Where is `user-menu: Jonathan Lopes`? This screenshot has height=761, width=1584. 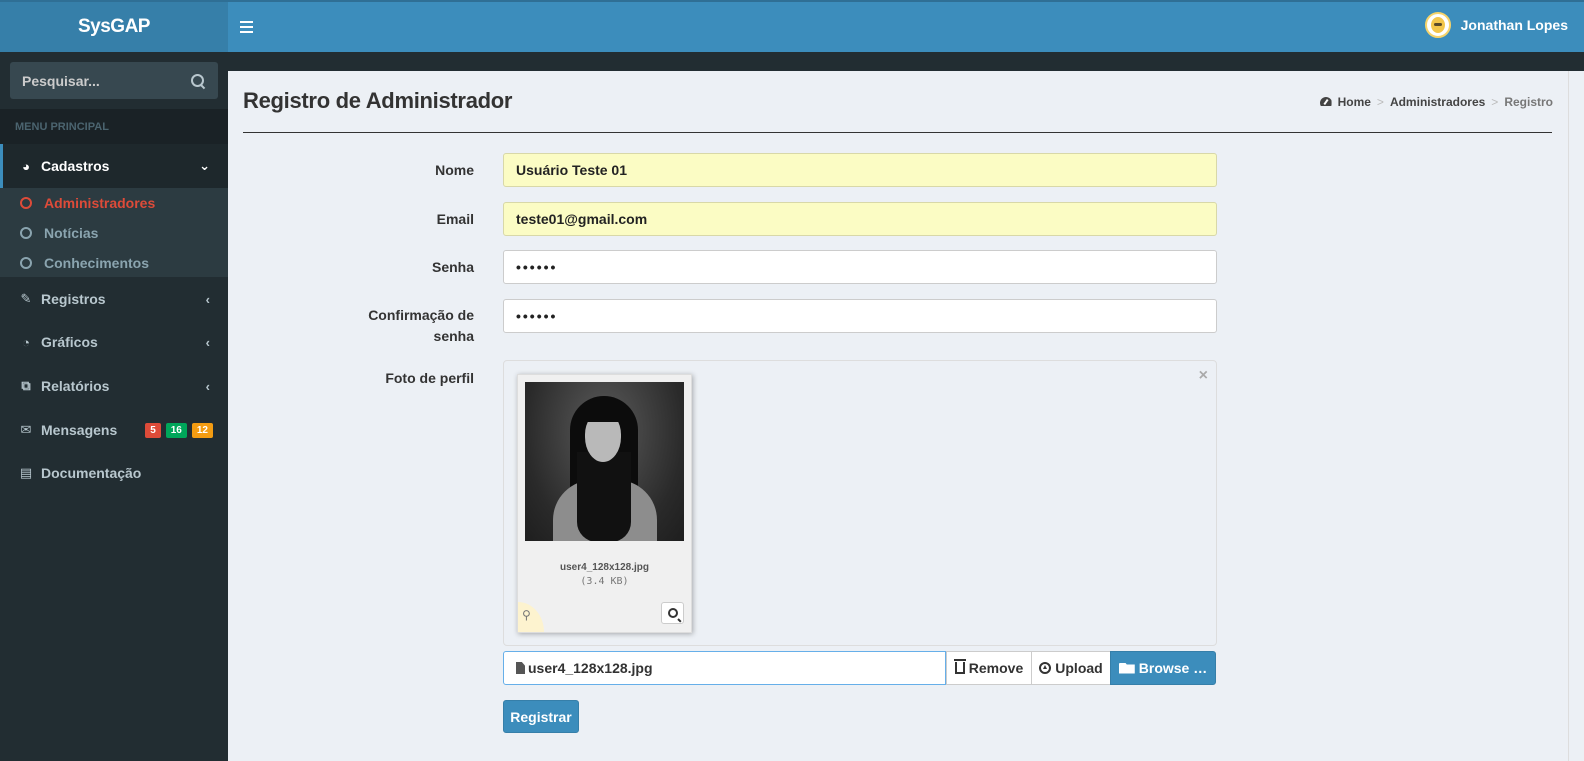
user-menu: Jonathan Lopes is located at coordinates (1496, 25).